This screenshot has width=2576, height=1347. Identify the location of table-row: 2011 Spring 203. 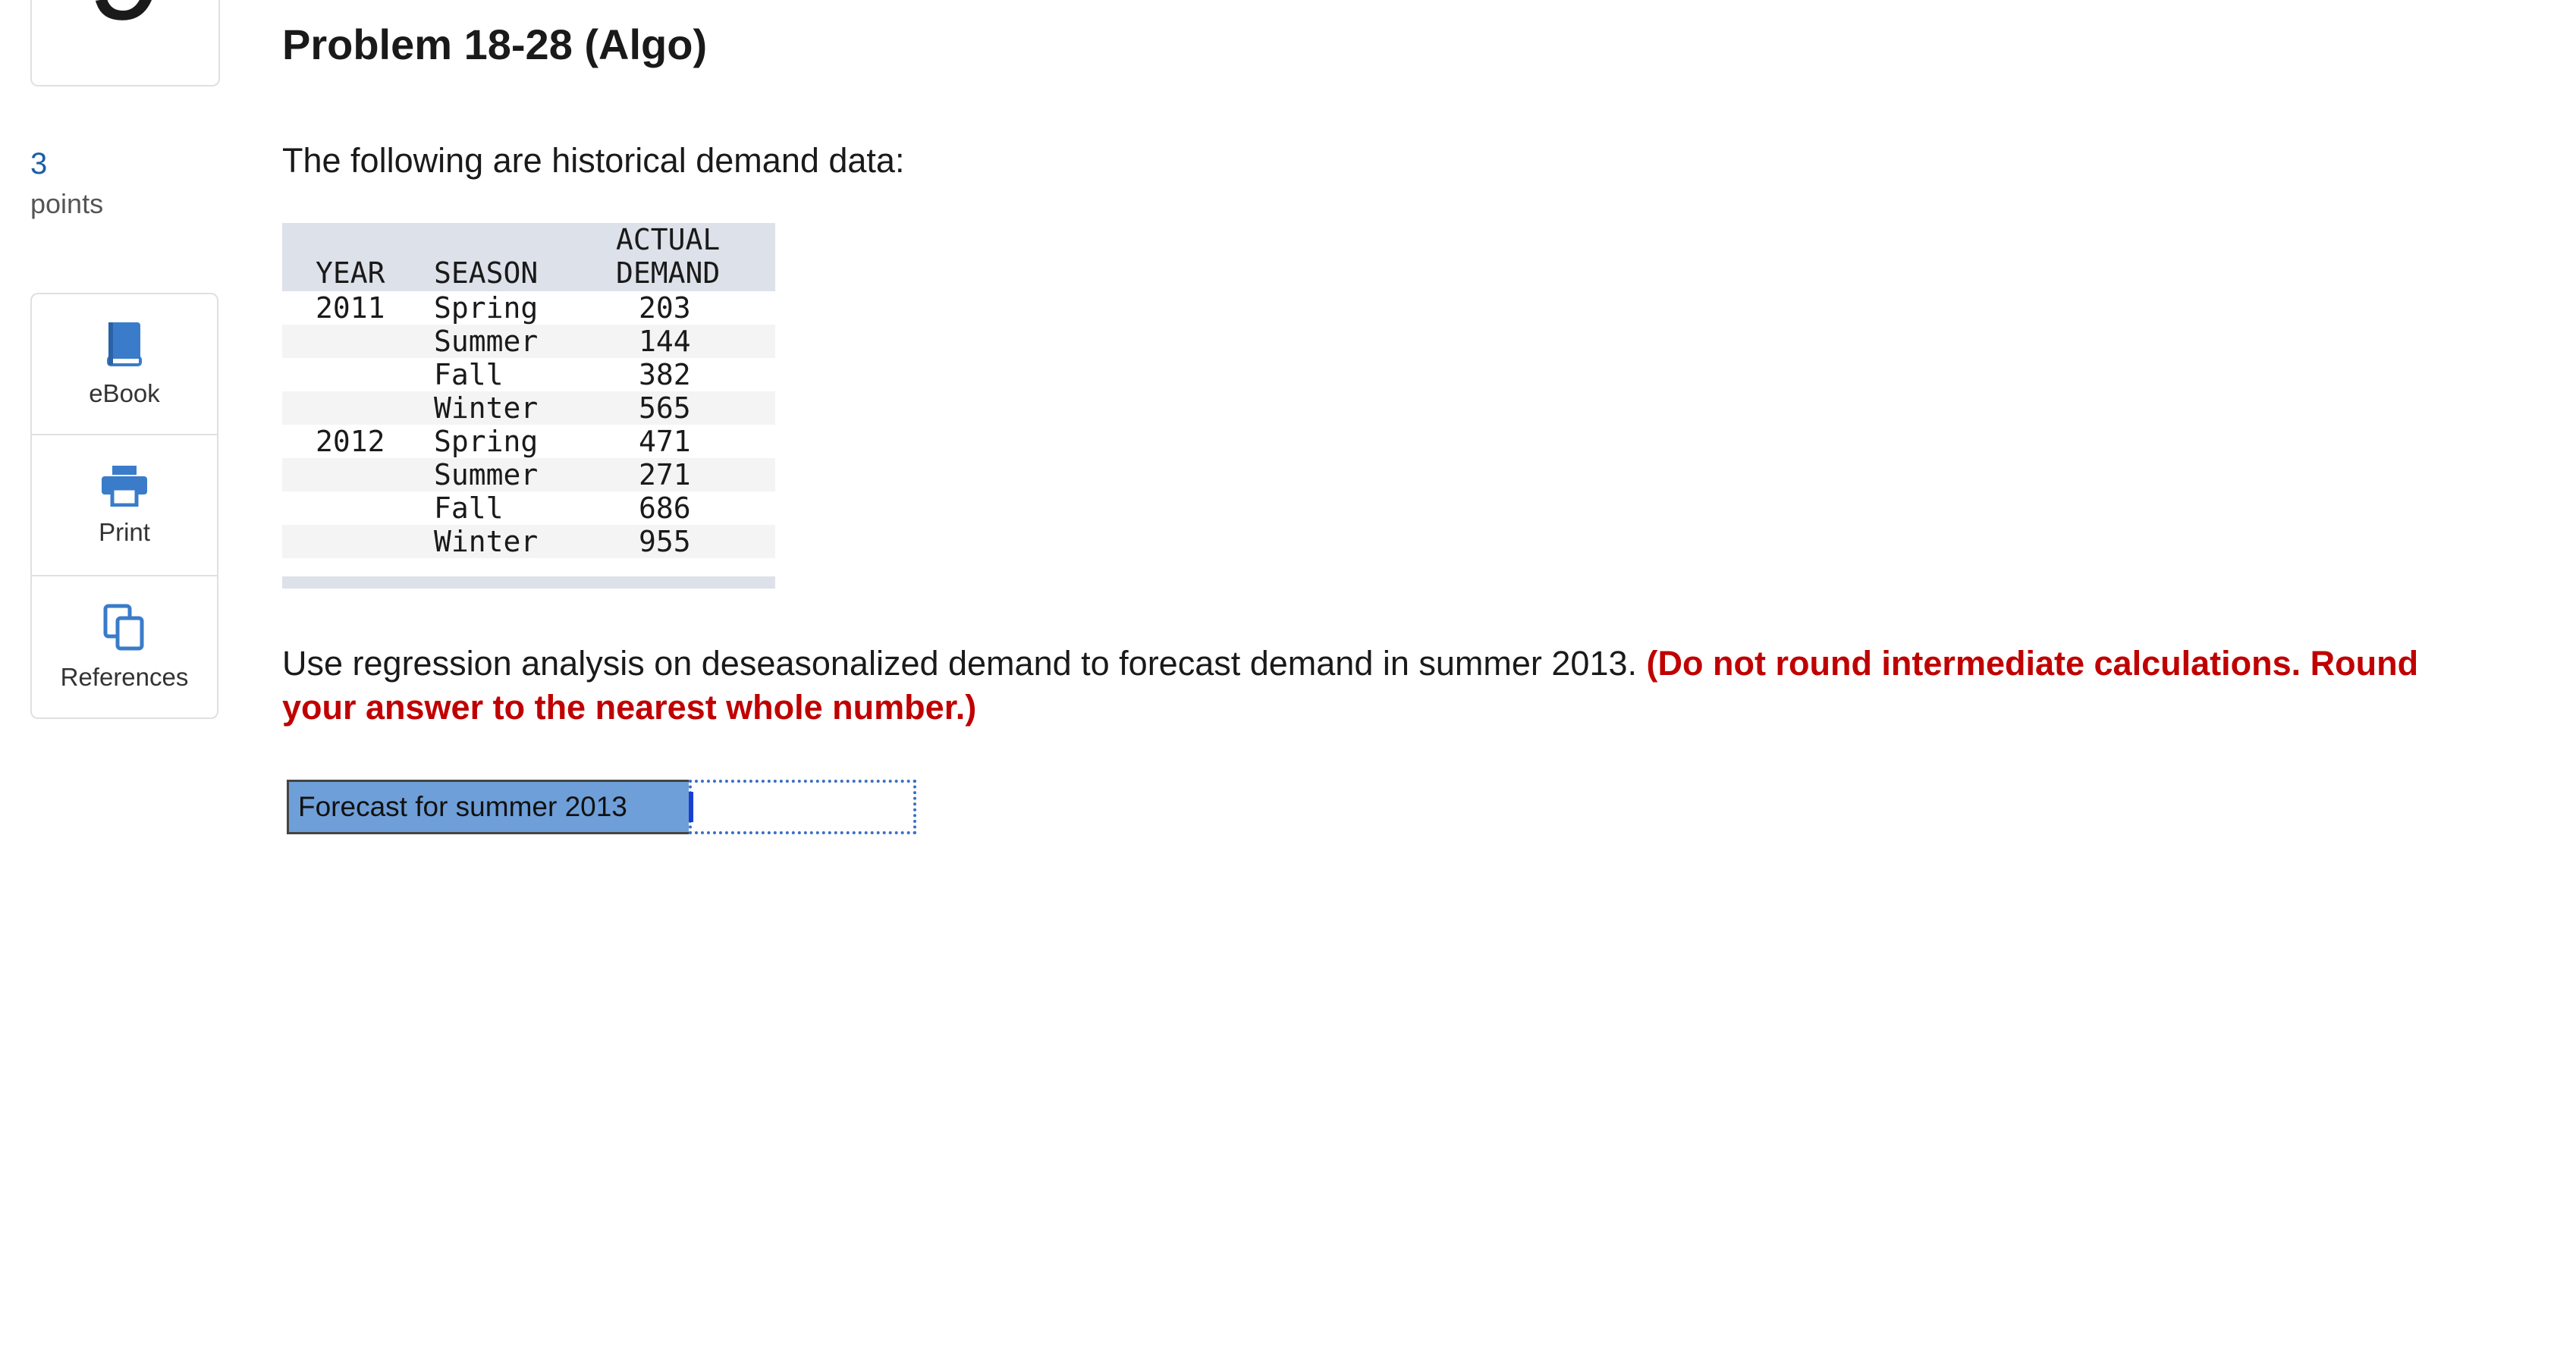
(528, 308).